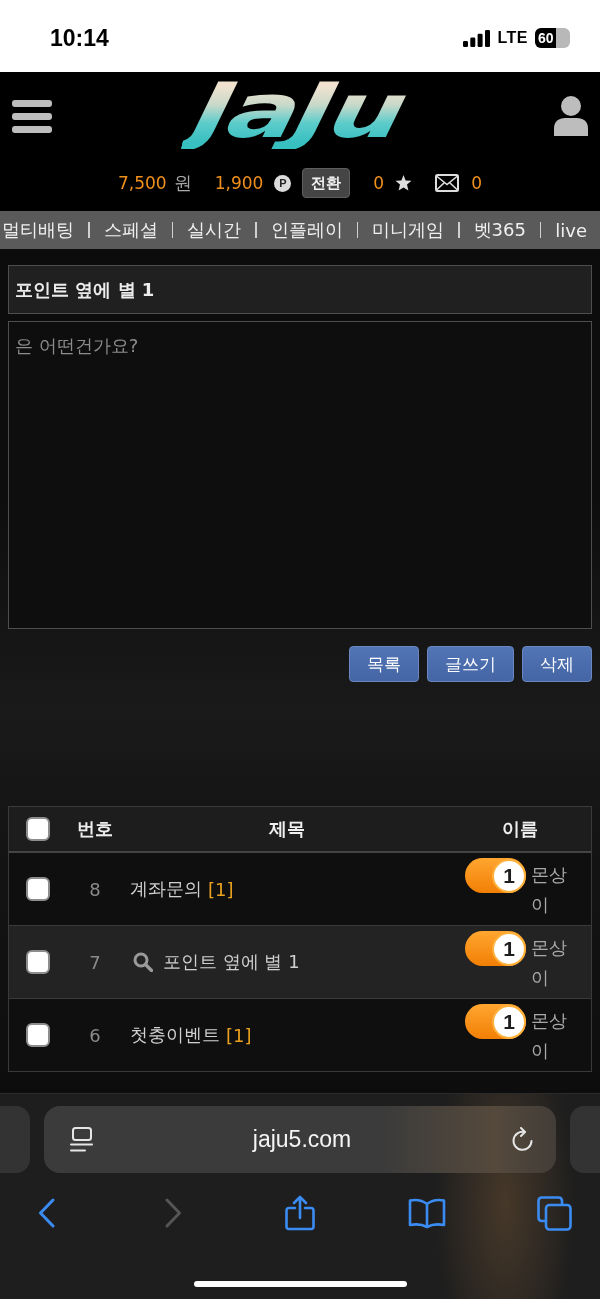 This screenshot has height=1299, width=600. What do you see at coordinates (287, 829) in the screenshot?
I see `column-header: 제목` at bounding box center [287, 829].